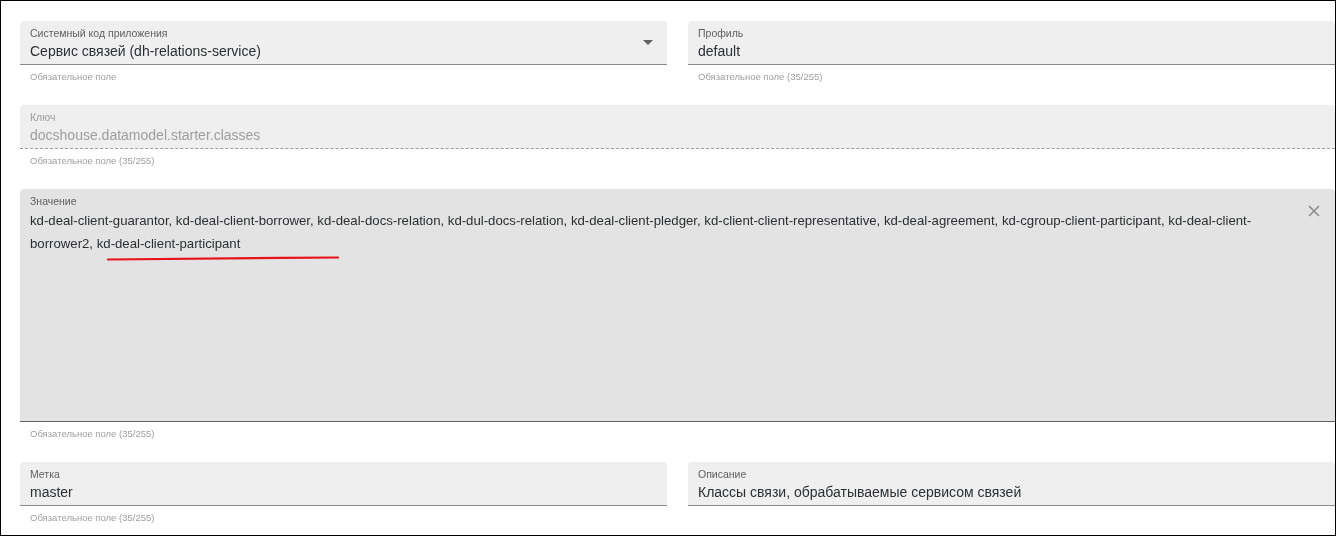 The image size is (1336, 536). What do you see at coordinates (860, 492) in the screenshot?
I see `field-value: Классы связи, обрабатываемые сервисом связей` at bounding box center [860, 492].